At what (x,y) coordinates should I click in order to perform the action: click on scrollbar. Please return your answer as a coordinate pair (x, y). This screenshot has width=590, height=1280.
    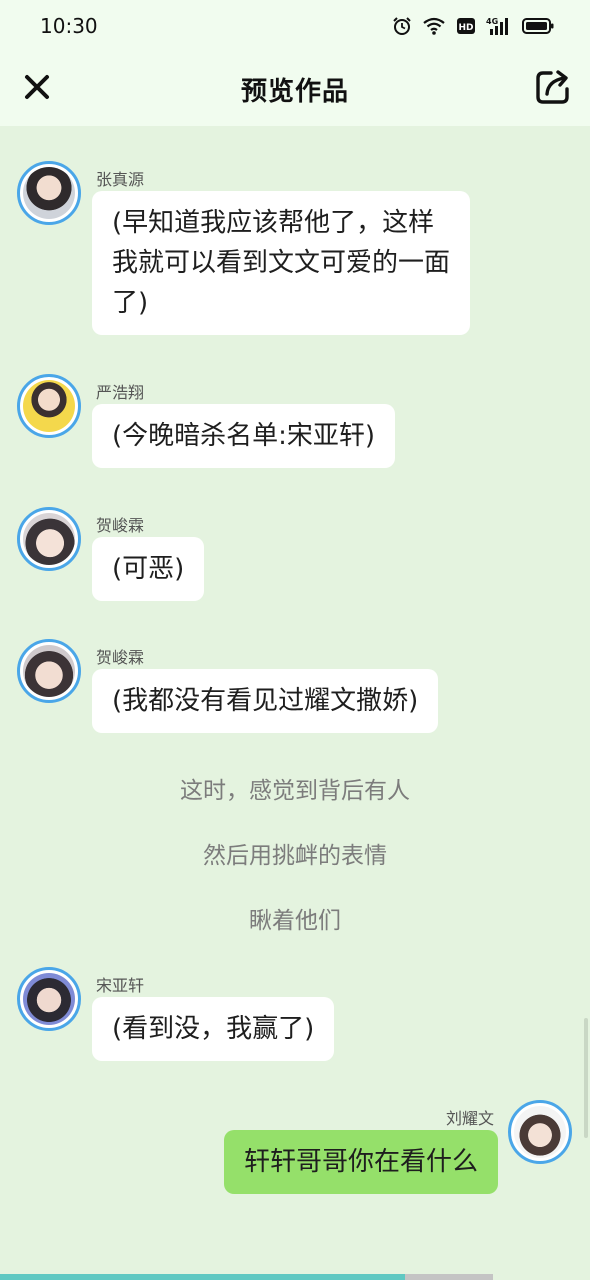
    Looking at the image, I should click on (586, 1078).